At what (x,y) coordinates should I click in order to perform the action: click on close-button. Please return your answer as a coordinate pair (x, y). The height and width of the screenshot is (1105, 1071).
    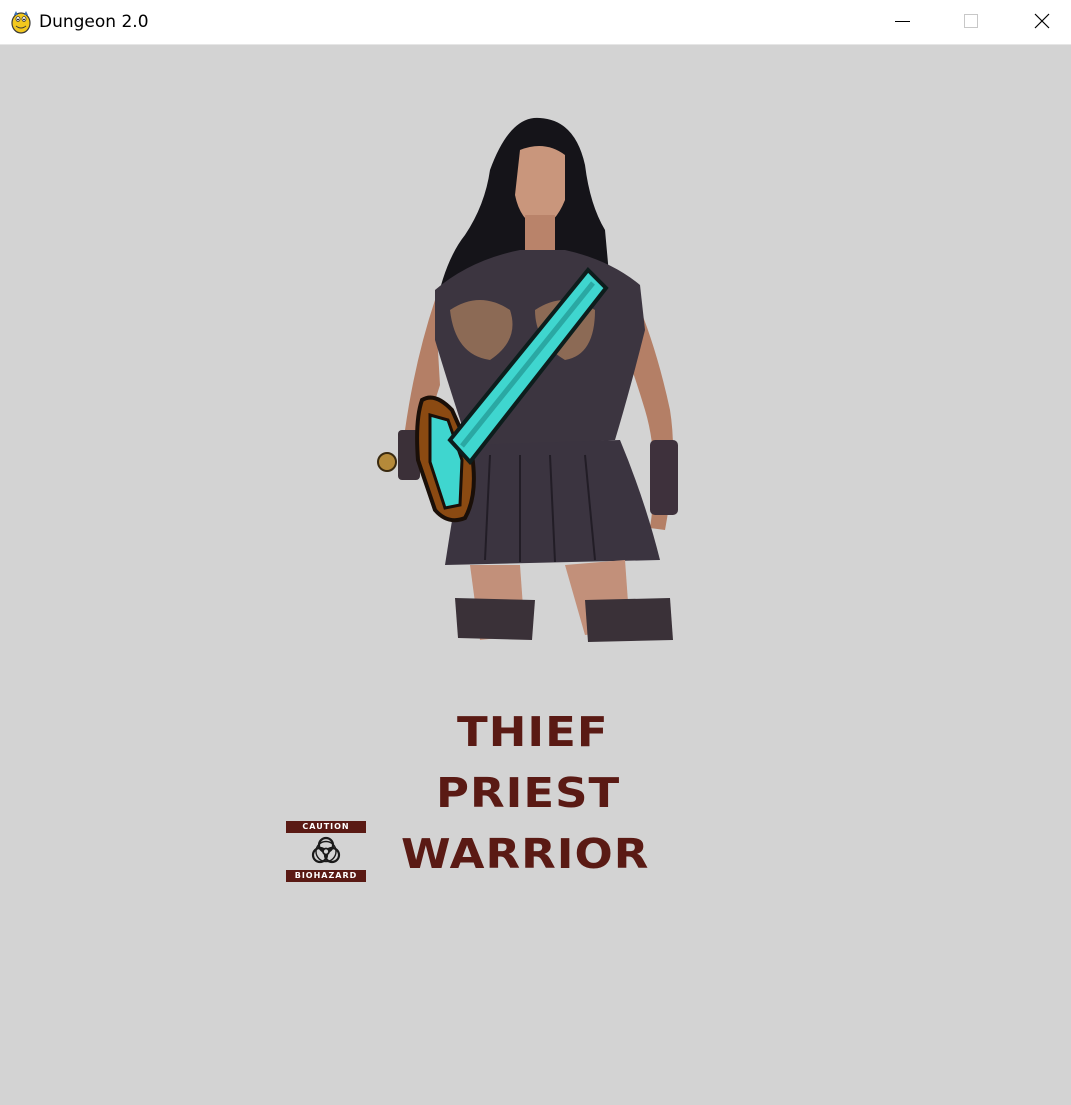
    Looking at the image, I should click on (1037, 22).